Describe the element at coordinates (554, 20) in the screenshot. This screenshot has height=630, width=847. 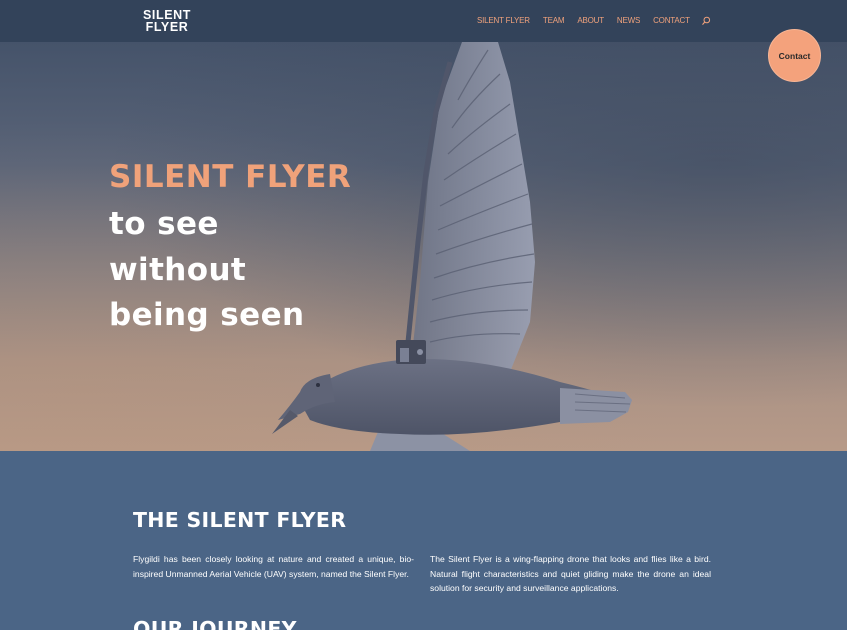
I see `nav-item-team: TEAM` at that location.